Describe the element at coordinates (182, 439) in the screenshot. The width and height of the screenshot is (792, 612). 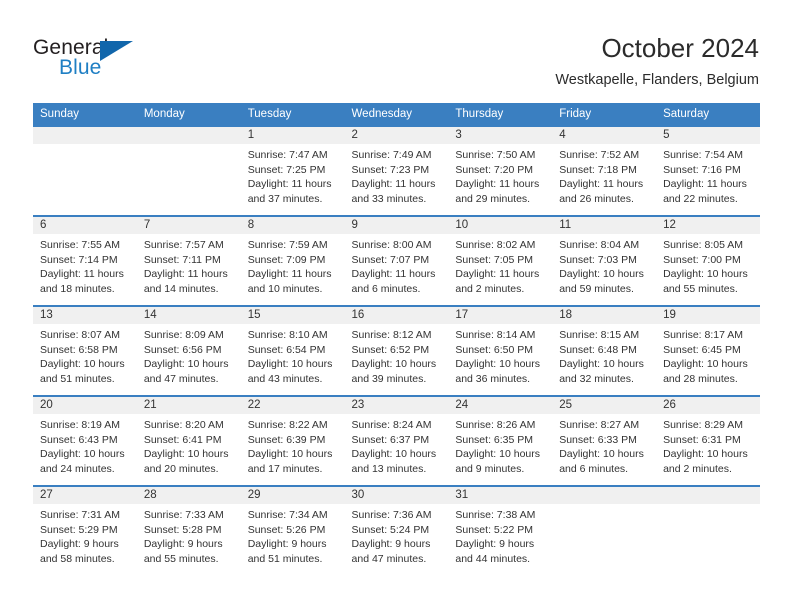
I see `sunset-text: Sunset: 6:41 PM` at that location.